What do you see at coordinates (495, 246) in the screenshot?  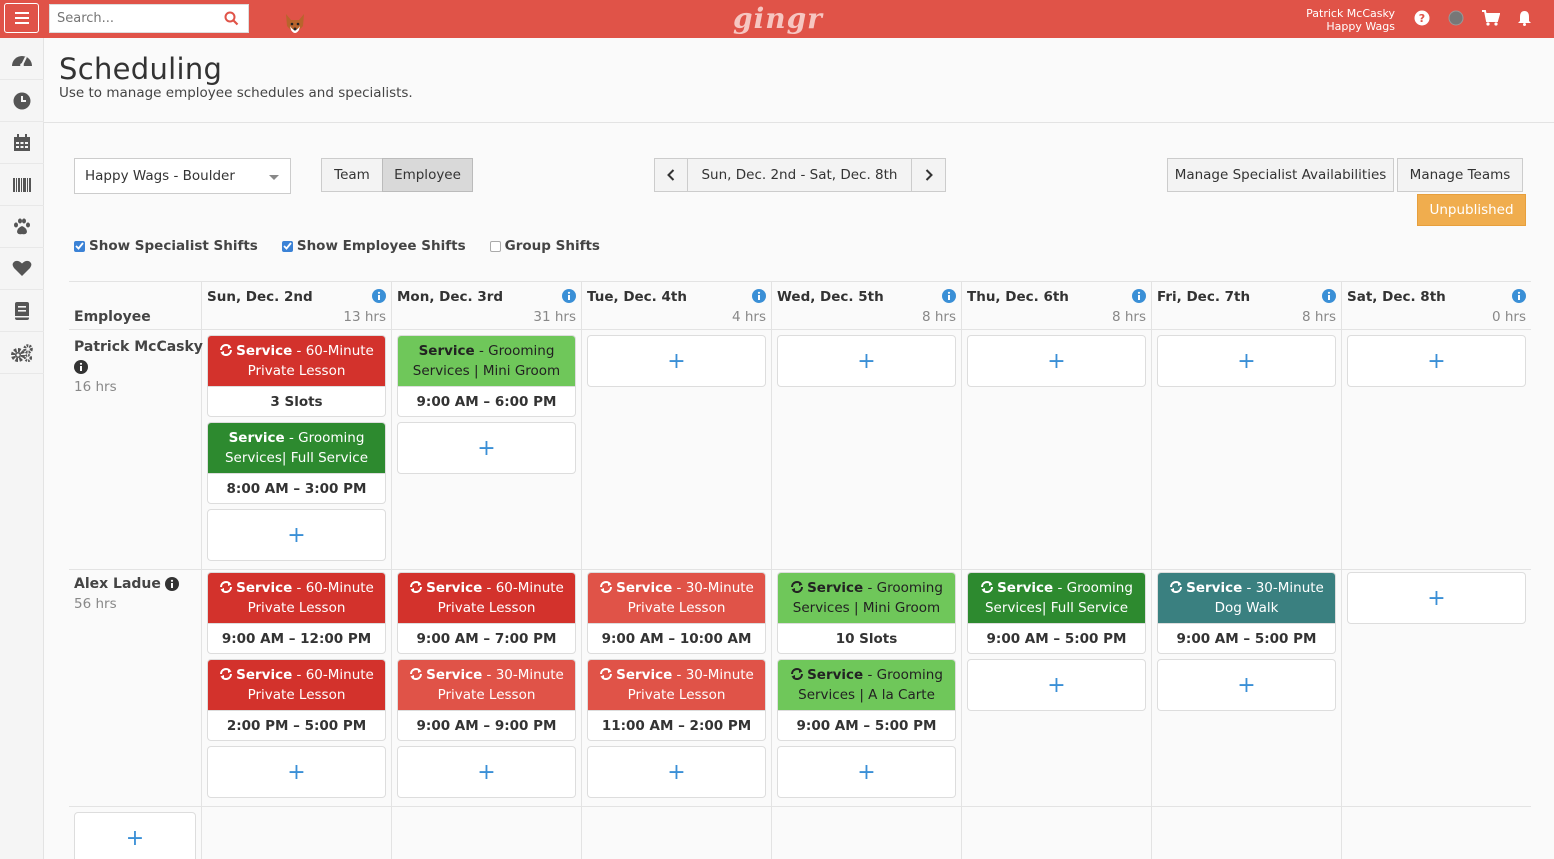 I see `checkbox-unchecked-icon` at bounding box center [495, 246].